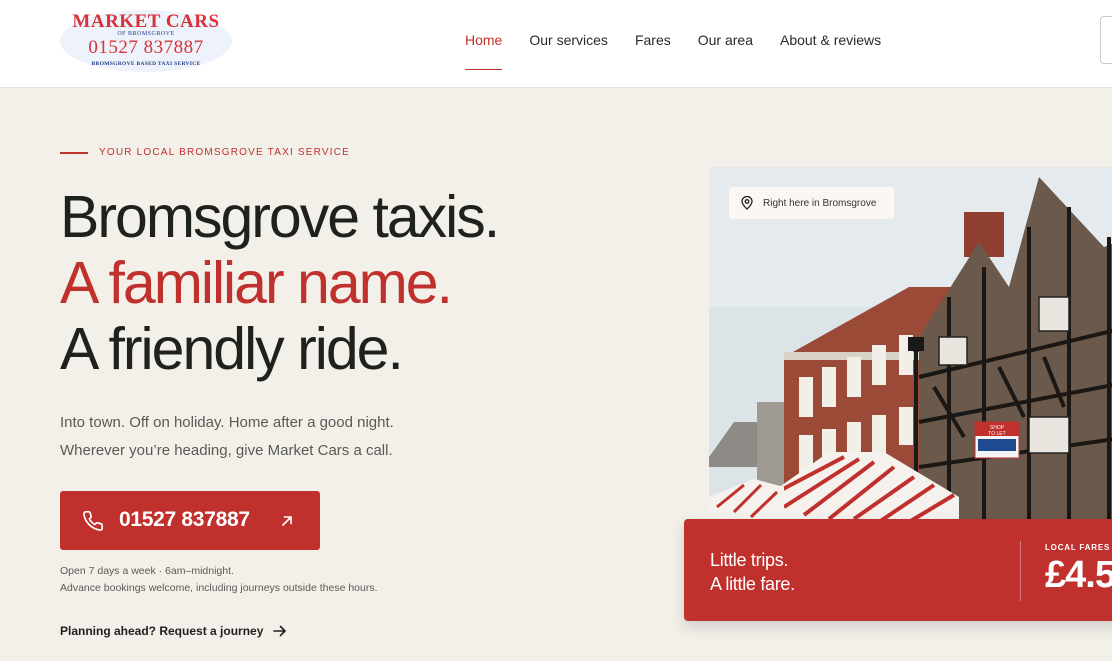 The width and height of the screenshot is (1112, 661). What do you see at coordinates (752, 572) in the screenshot?
I see `fare-card-tagline: Little trips. A little fare.` at bounding box center [752, 572].